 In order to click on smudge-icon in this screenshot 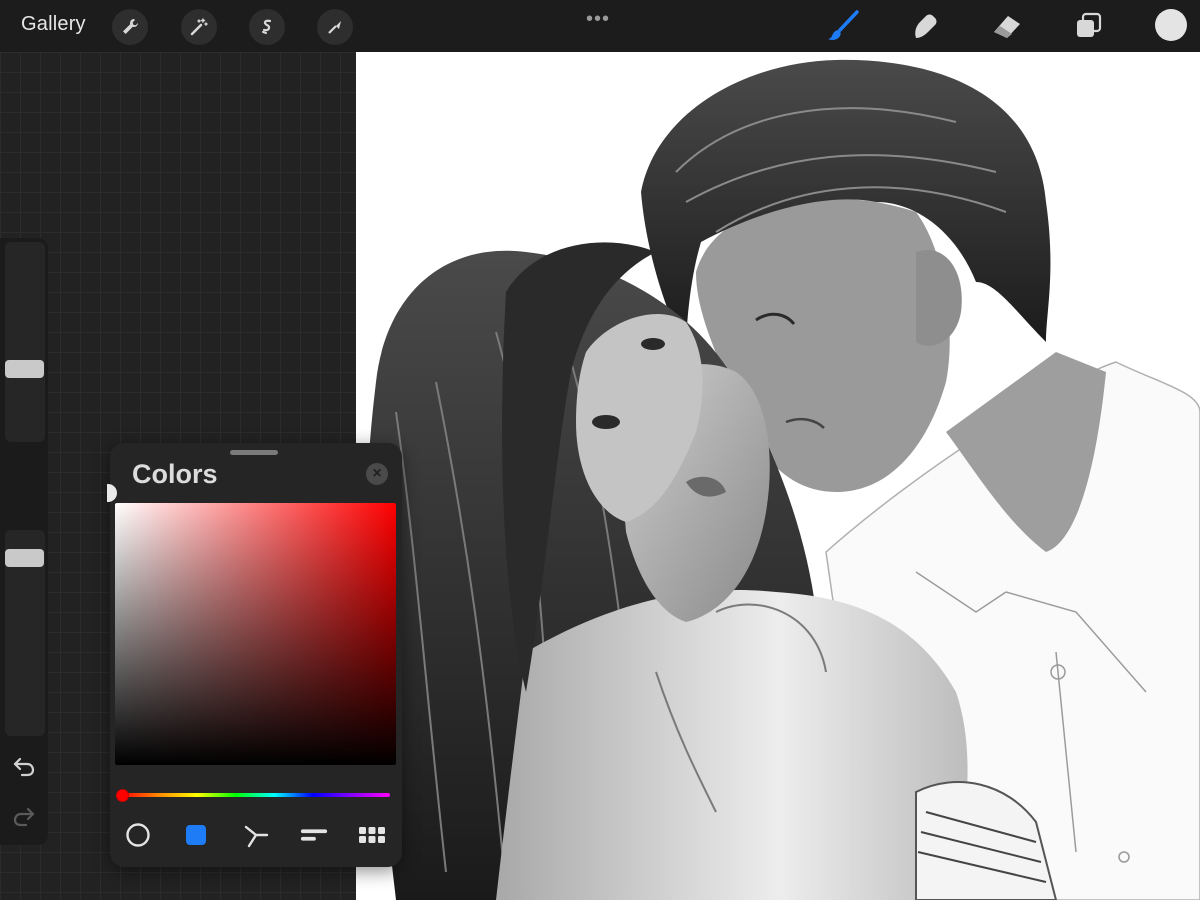, I will do `click(926, 26)`.